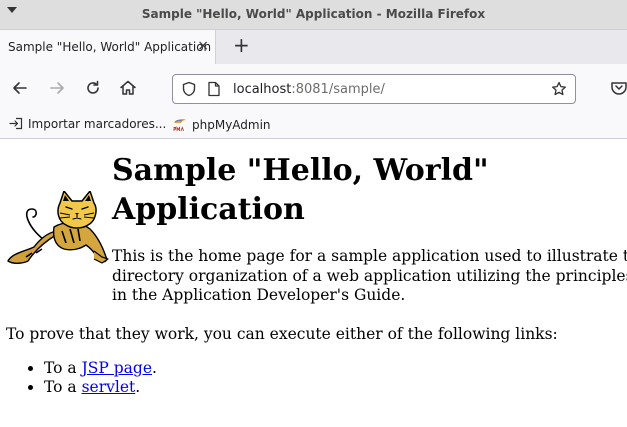 The image size is (627, 427). I want to click on bookmark-star-icon, so click(559, 89).